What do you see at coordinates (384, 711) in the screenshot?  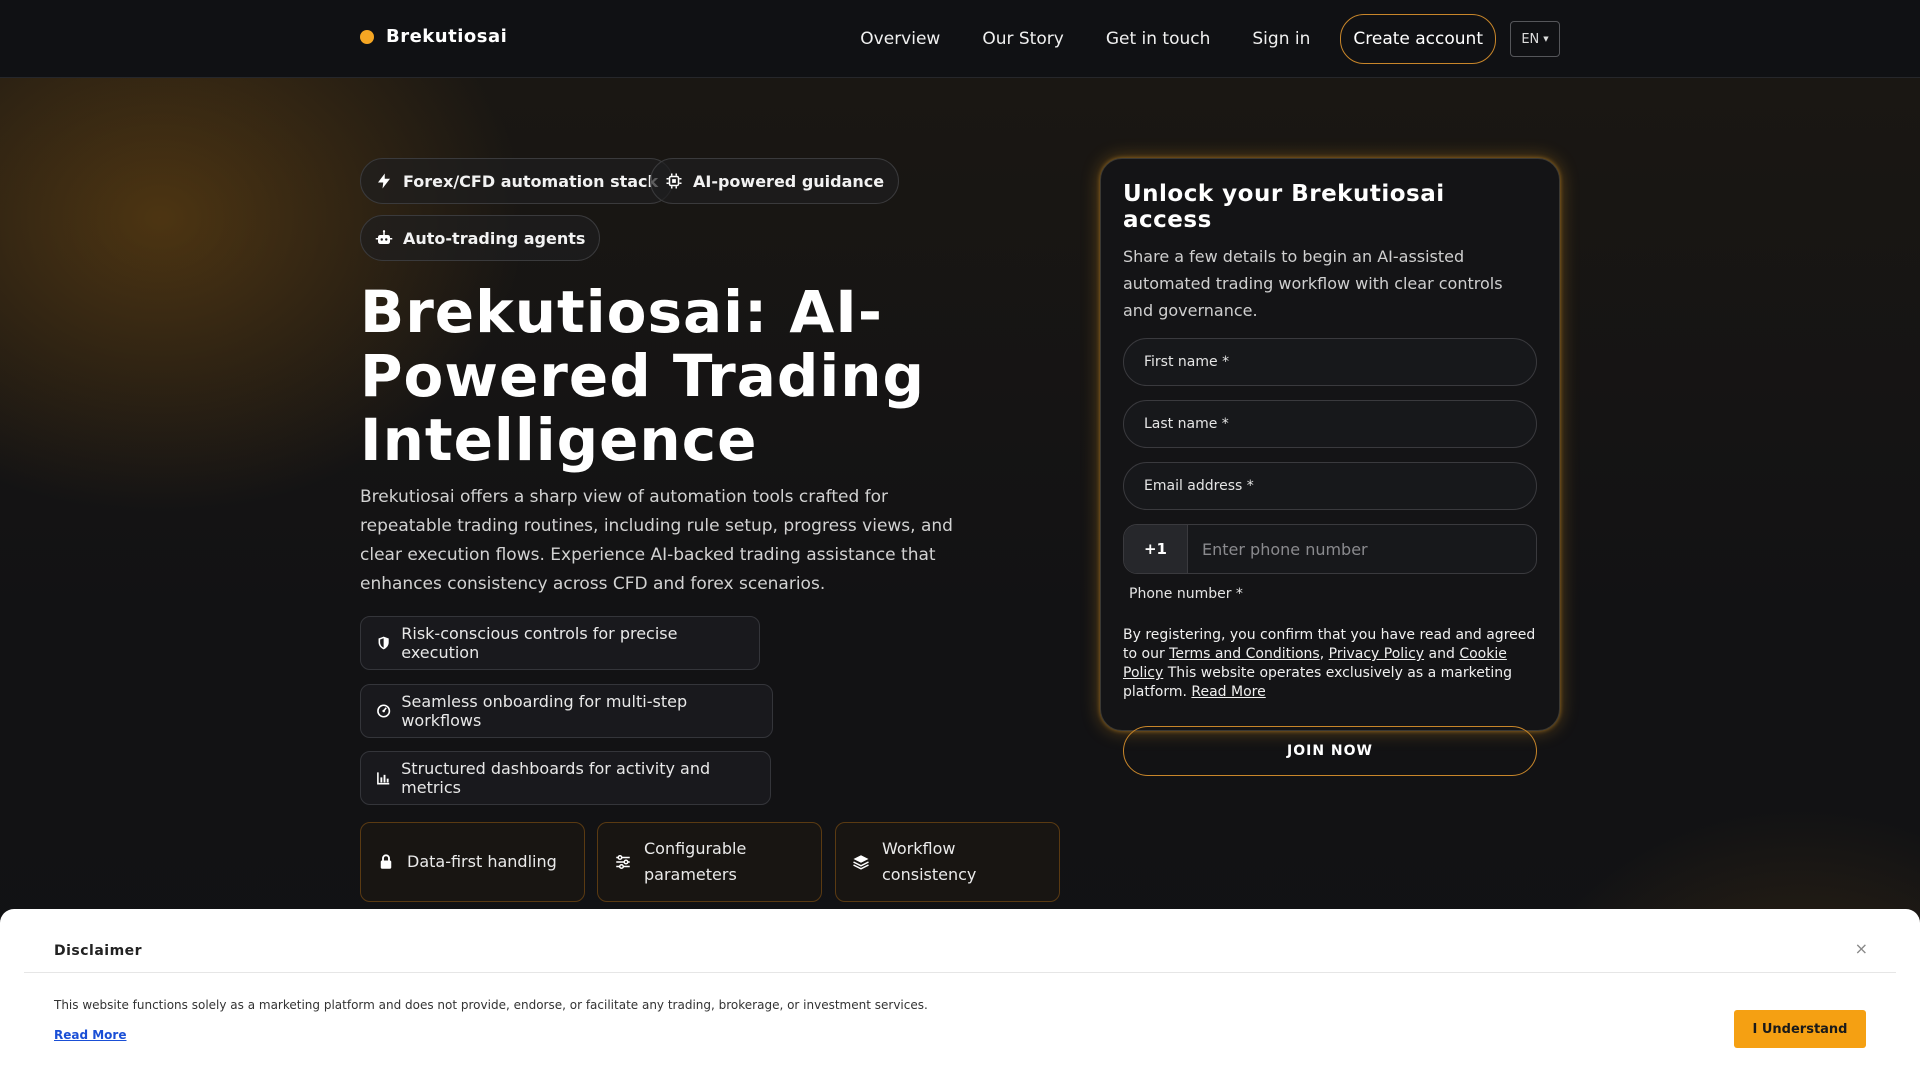 I see `gauge-icon` at bounding box center [384, 711].